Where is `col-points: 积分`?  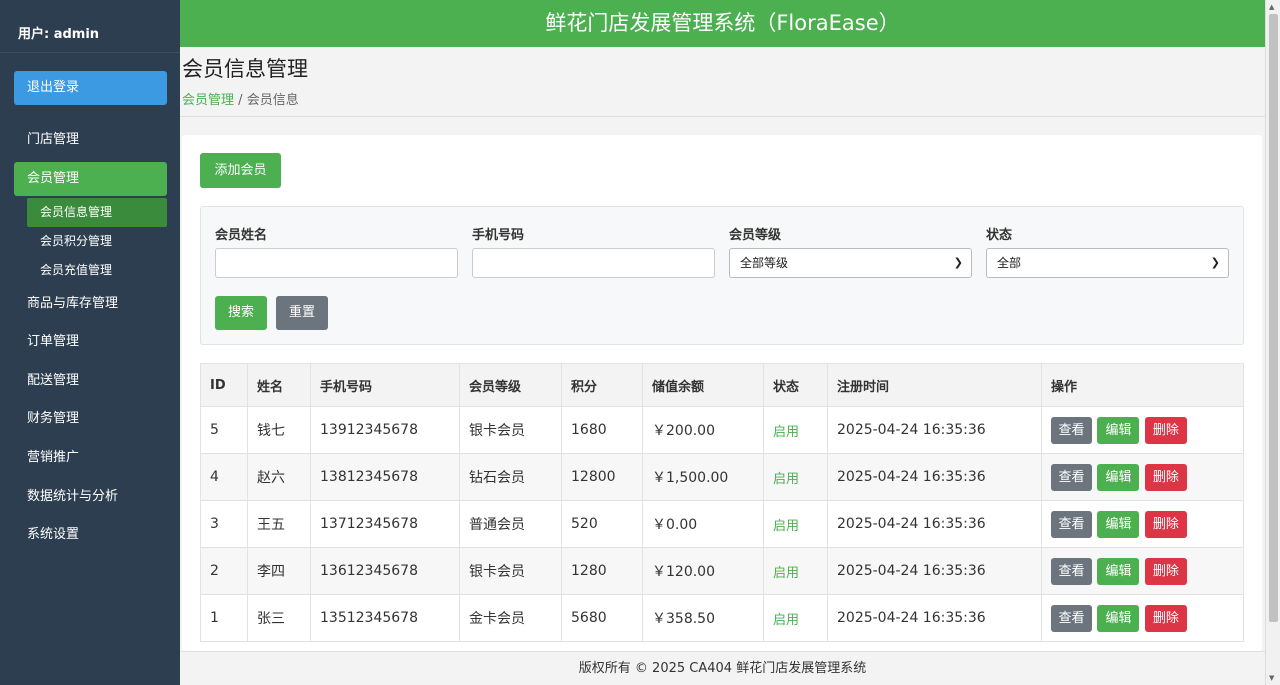 col-points: 积分 is located at coordinates (602, 385).